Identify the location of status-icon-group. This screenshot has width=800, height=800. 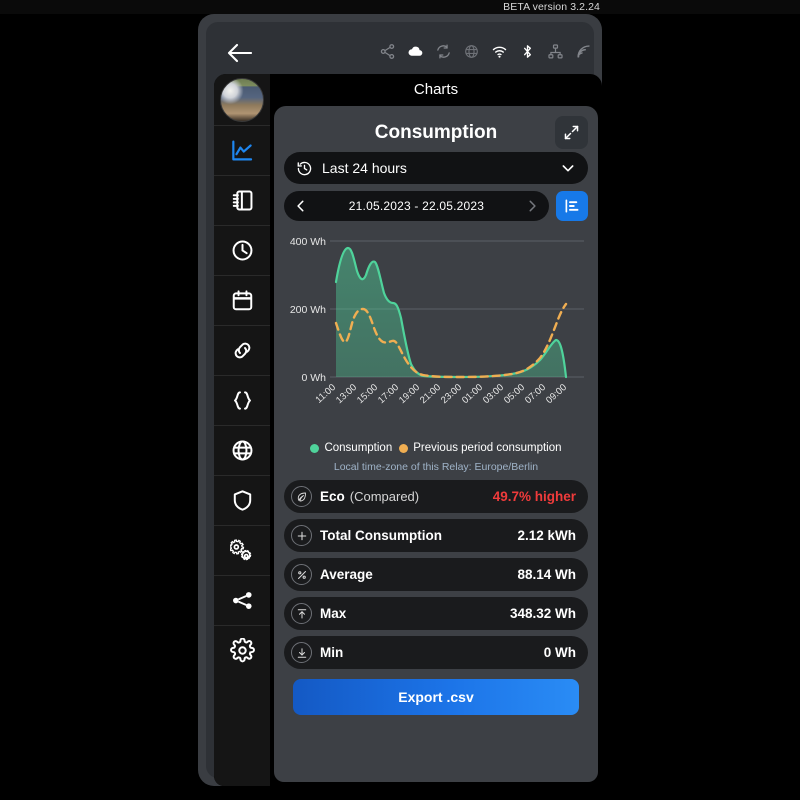
(485, 51).